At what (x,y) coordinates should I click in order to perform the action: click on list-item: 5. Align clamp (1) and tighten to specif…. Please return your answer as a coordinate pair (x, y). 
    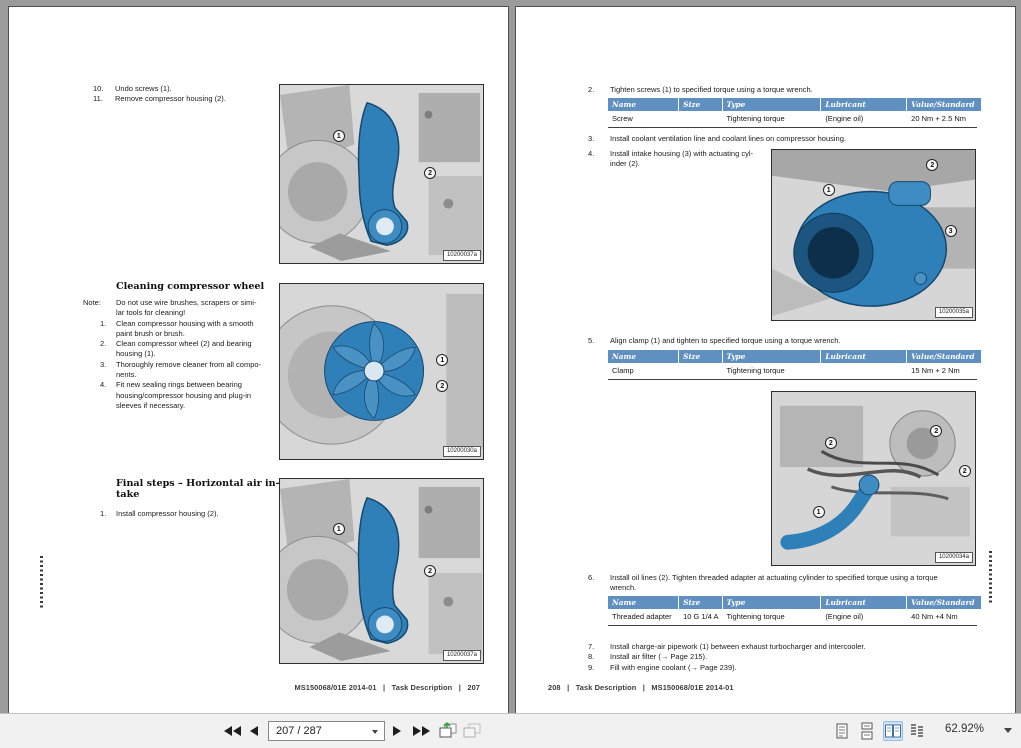
    Looking at the image, I should click on (784, 341).